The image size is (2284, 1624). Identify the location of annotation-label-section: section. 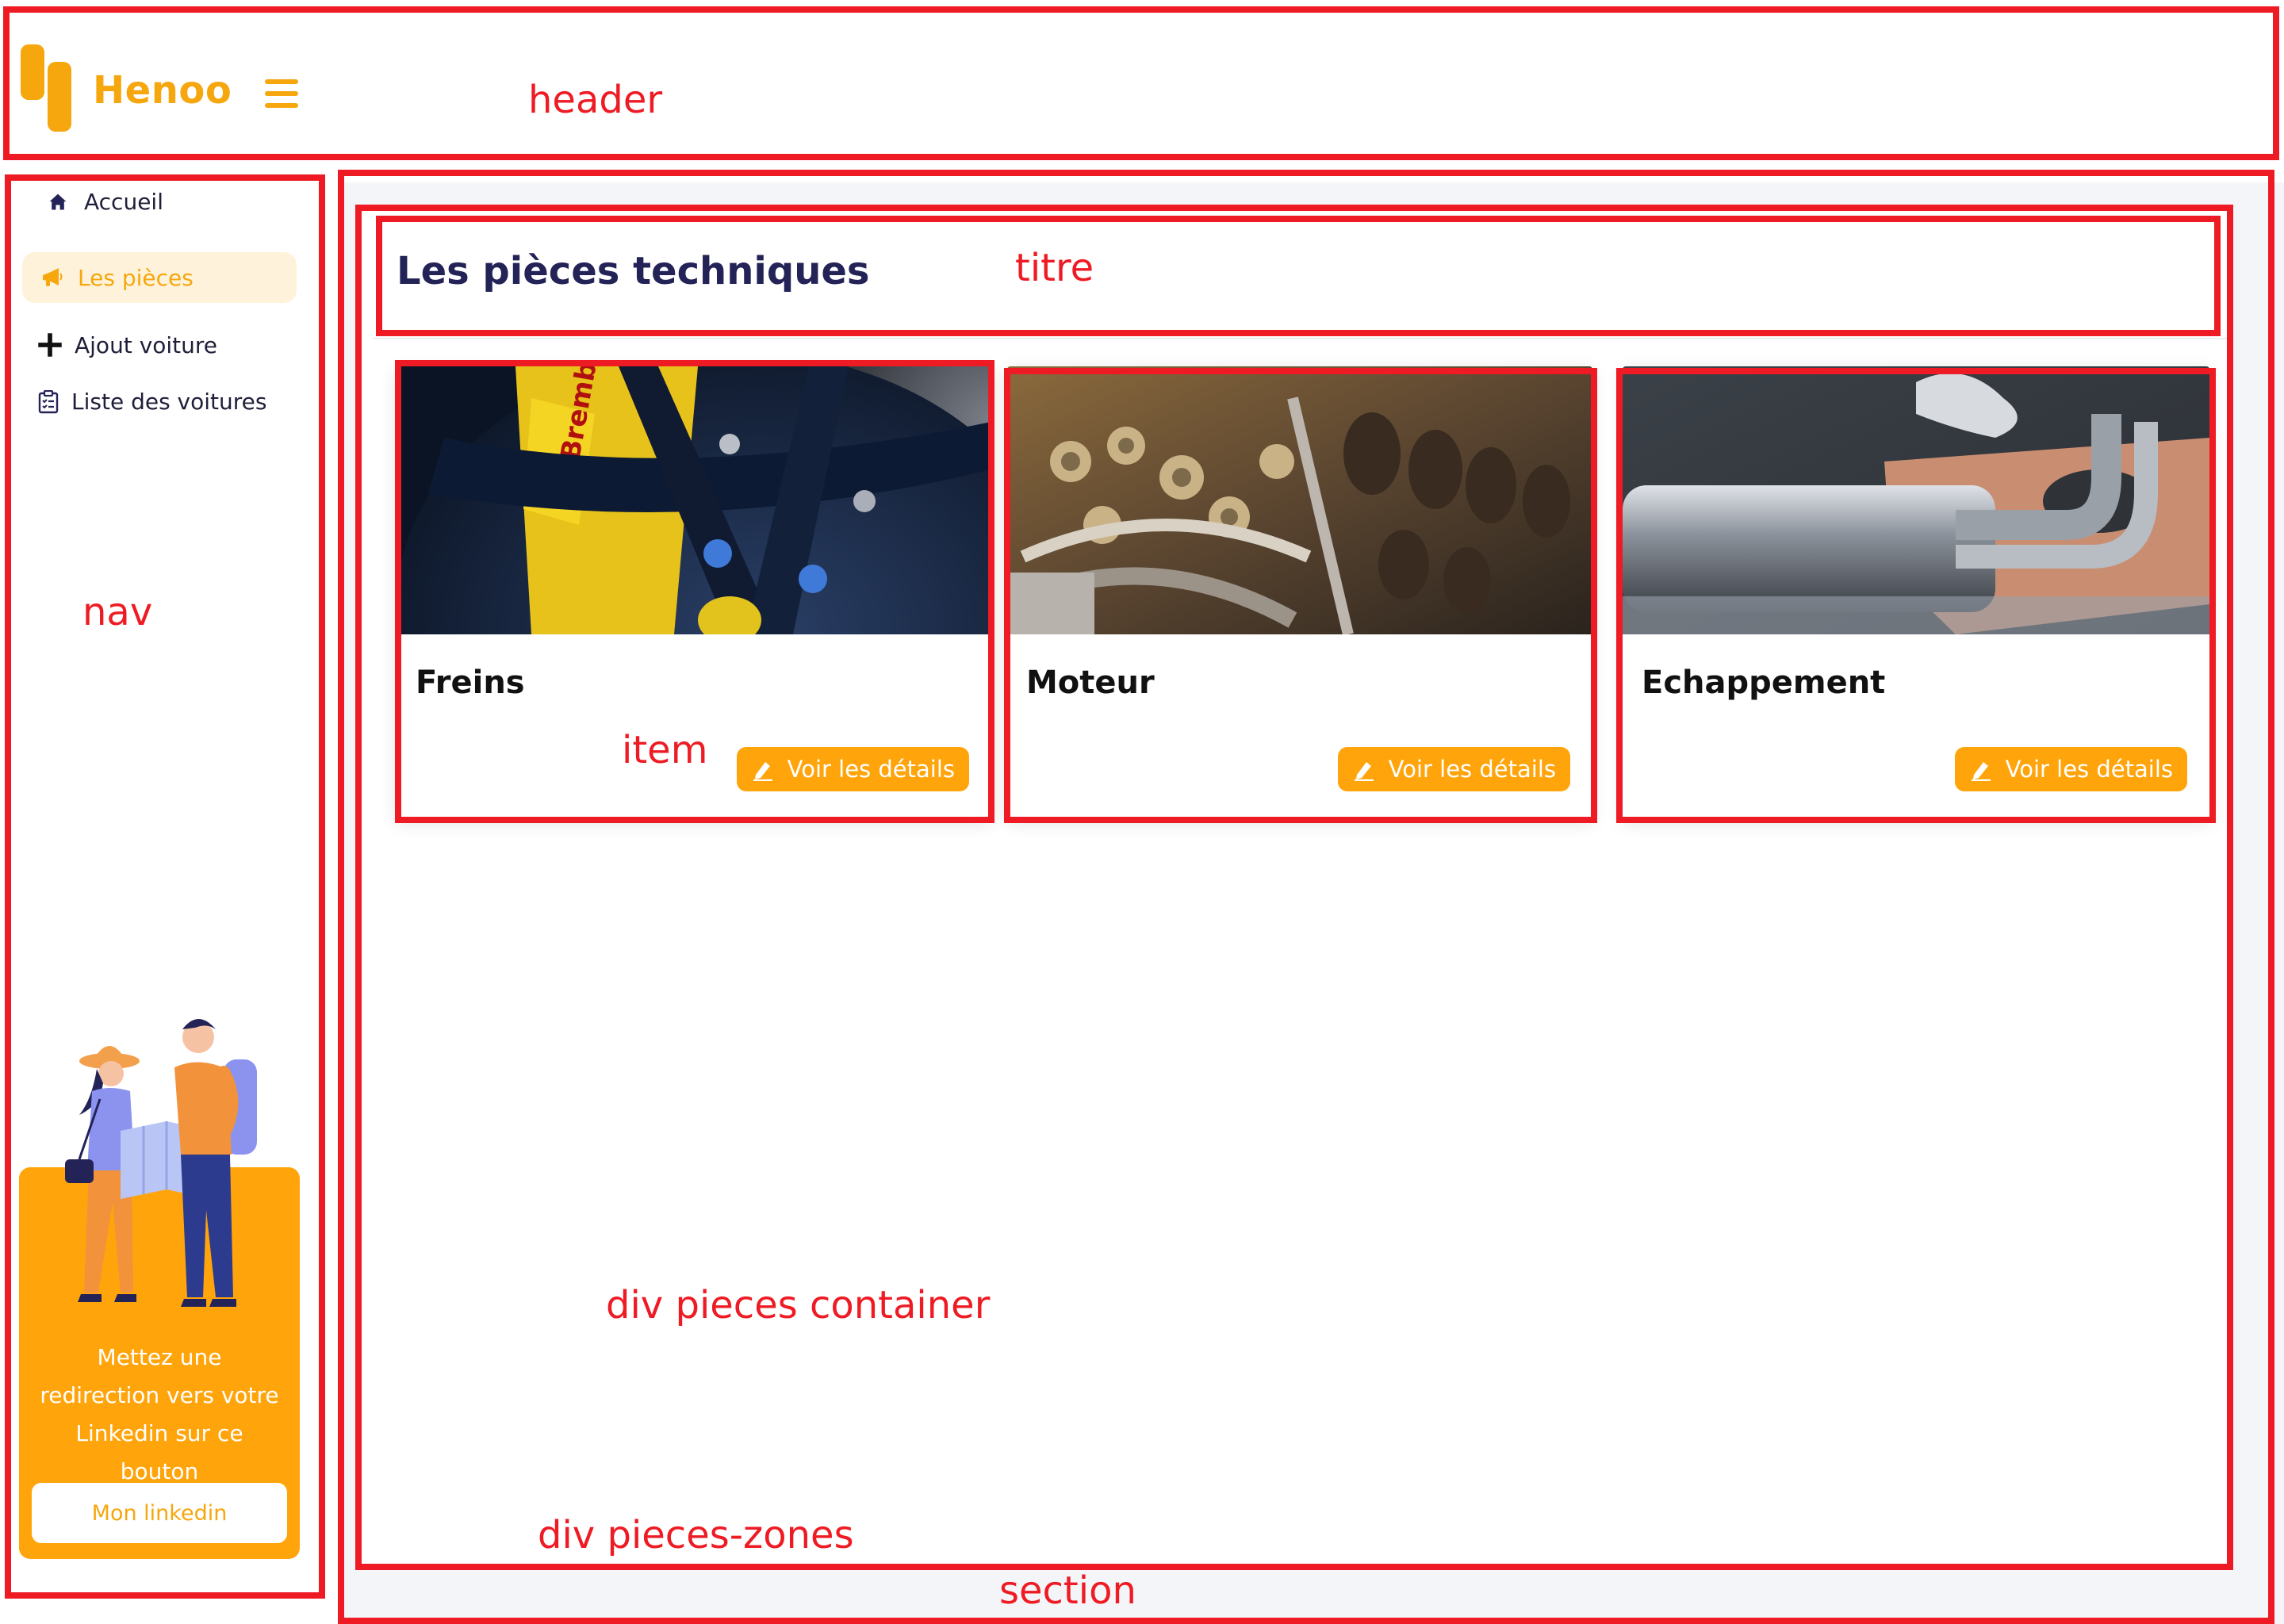
(1067, 1590).